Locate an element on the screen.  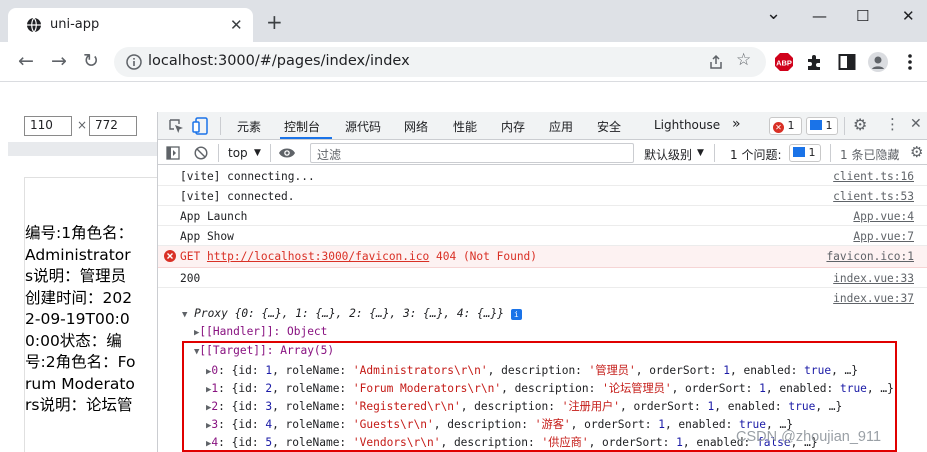
more-tabs-icon: » is located at coordinates (736, 124).